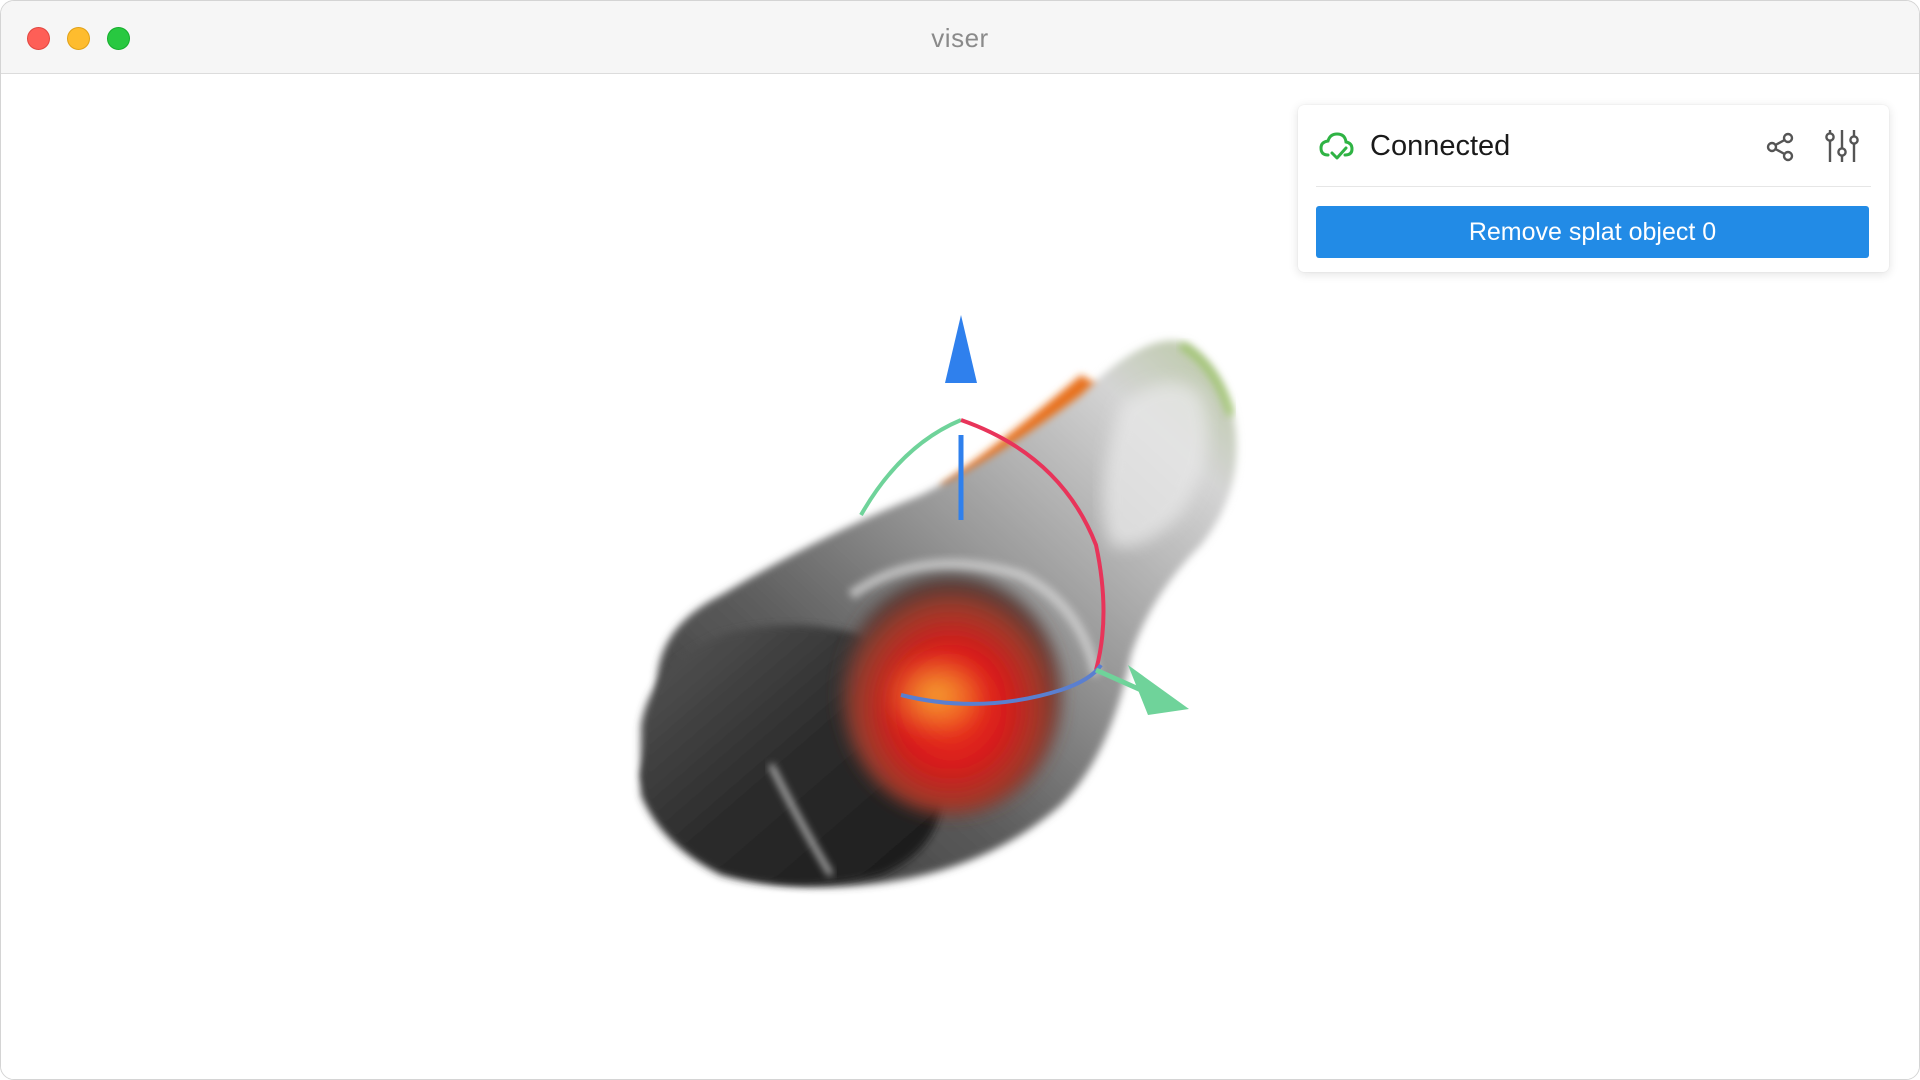 This screenshot has width=1920, height=1080. I want to click on share-icon, so click(1780, 147).